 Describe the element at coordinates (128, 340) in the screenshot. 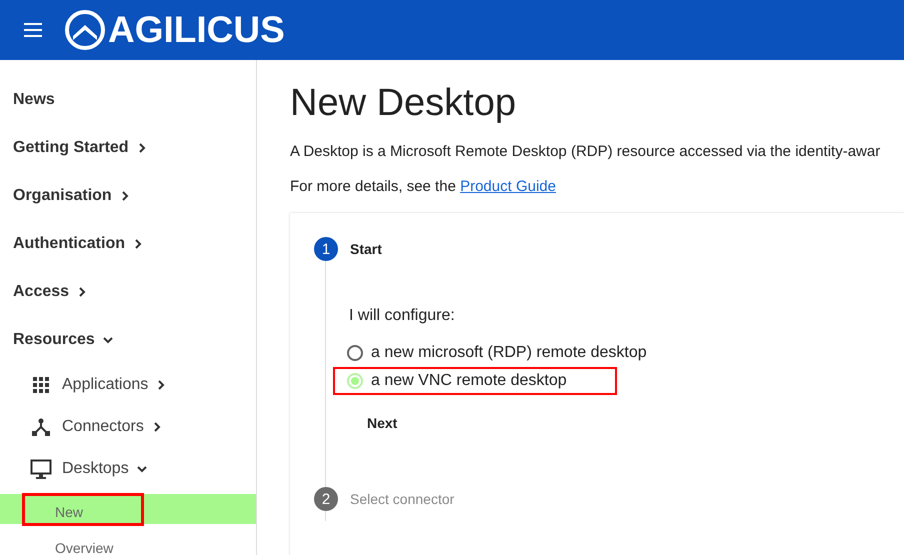

I see `nav-item: Resources` at that location.